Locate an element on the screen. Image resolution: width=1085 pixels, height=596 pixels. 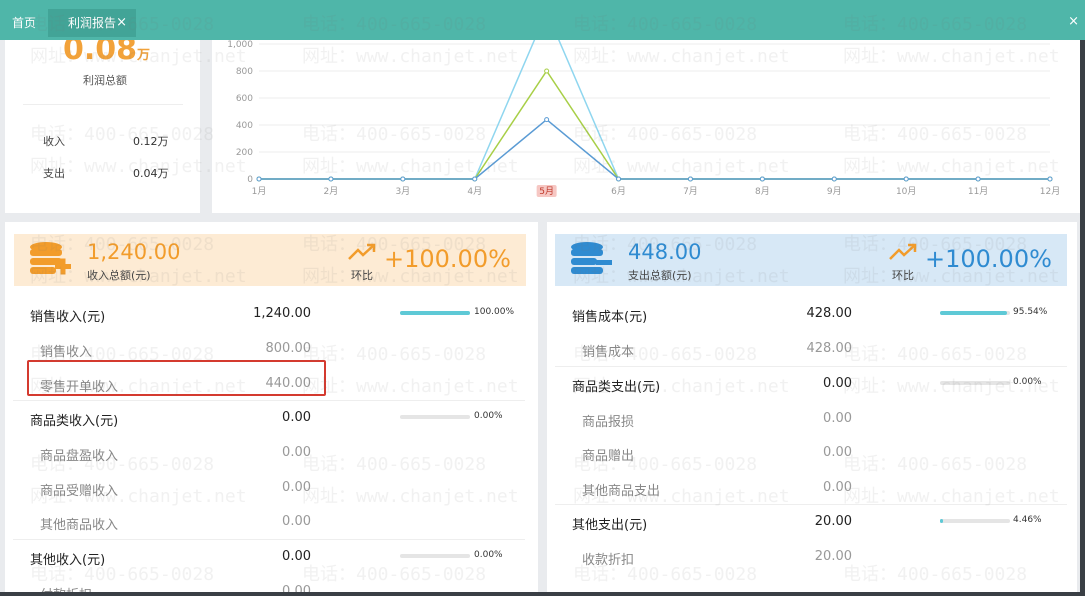
expense-mom-label: 环比 is located at coordinates (903, 275).